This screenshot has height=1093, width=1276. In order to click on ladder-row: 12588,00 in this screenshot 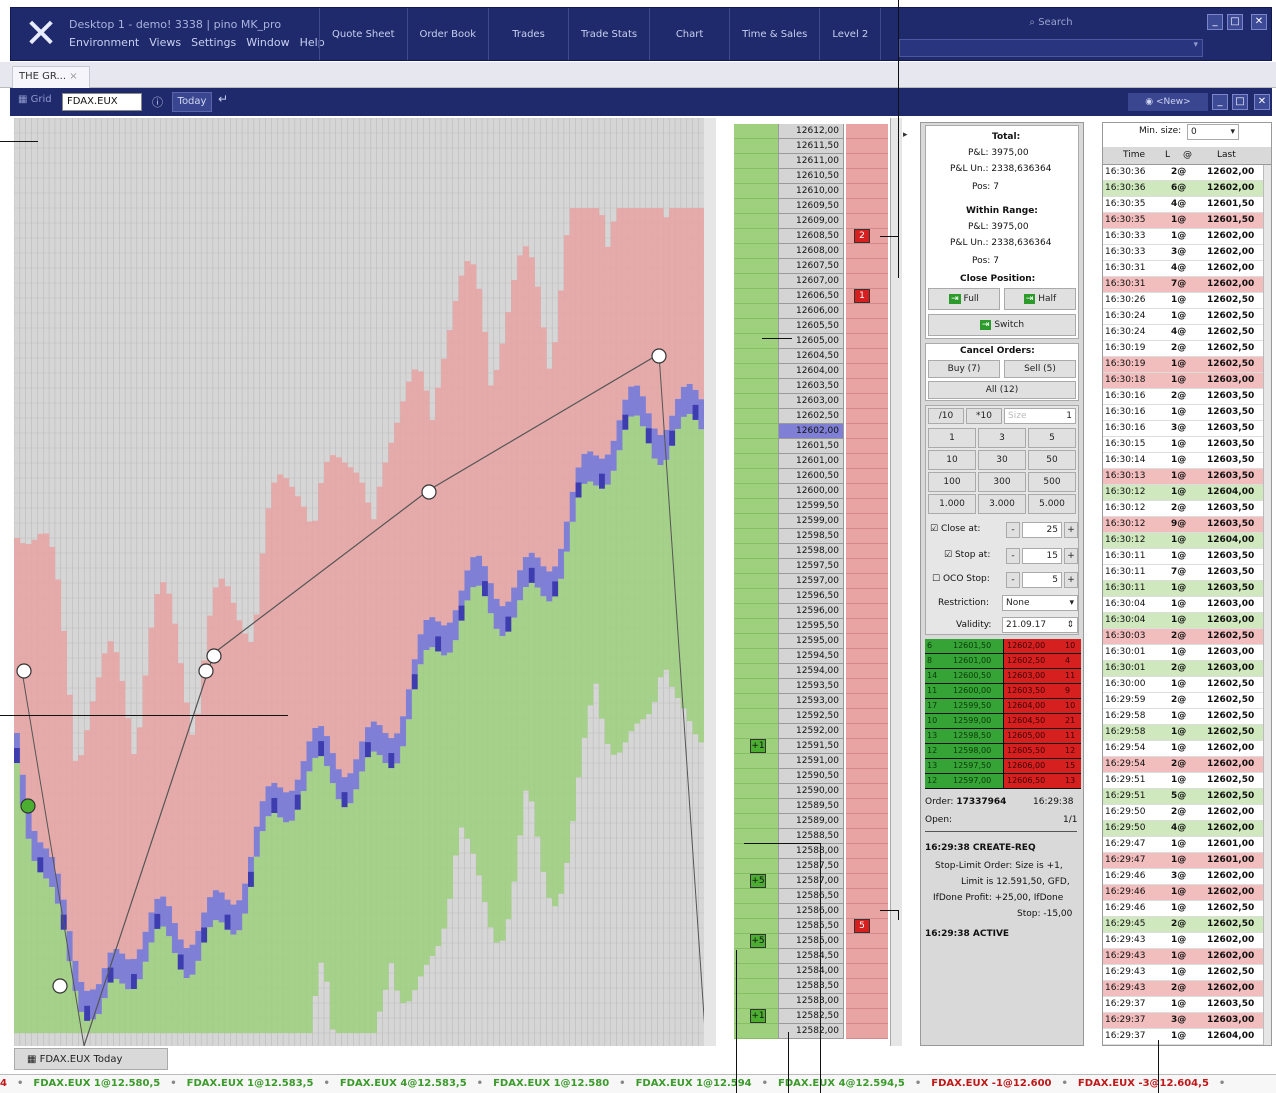, I will do `click(811, 851)`.